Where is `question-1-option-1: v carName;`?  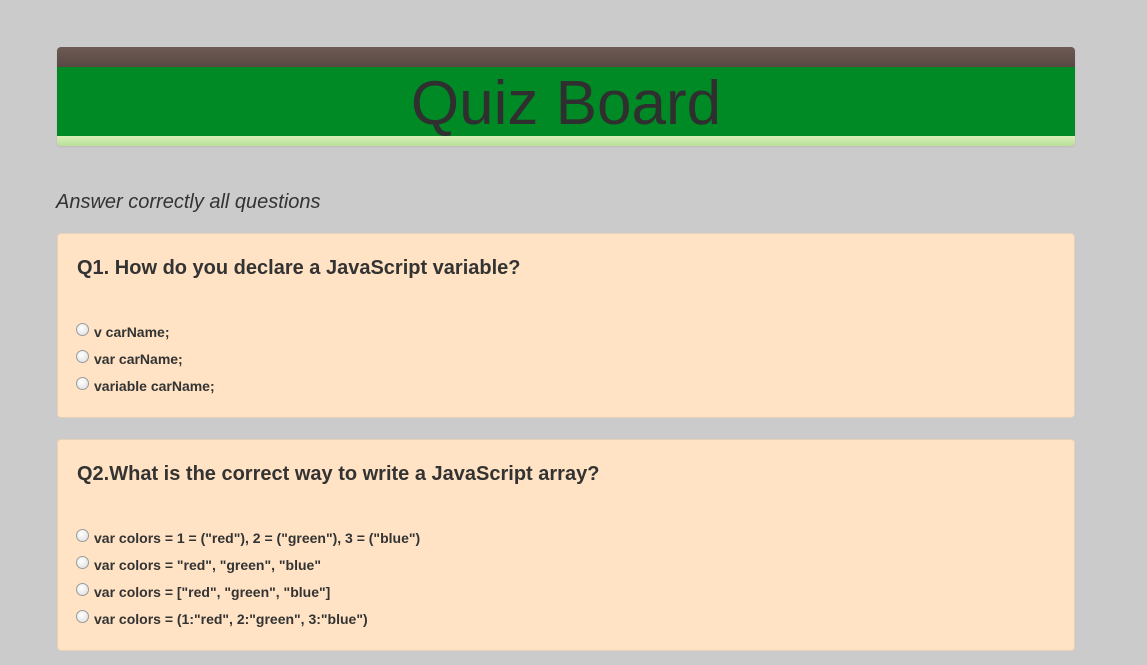
question-1-option-1: v carName; is located at coordinates (145, 331).